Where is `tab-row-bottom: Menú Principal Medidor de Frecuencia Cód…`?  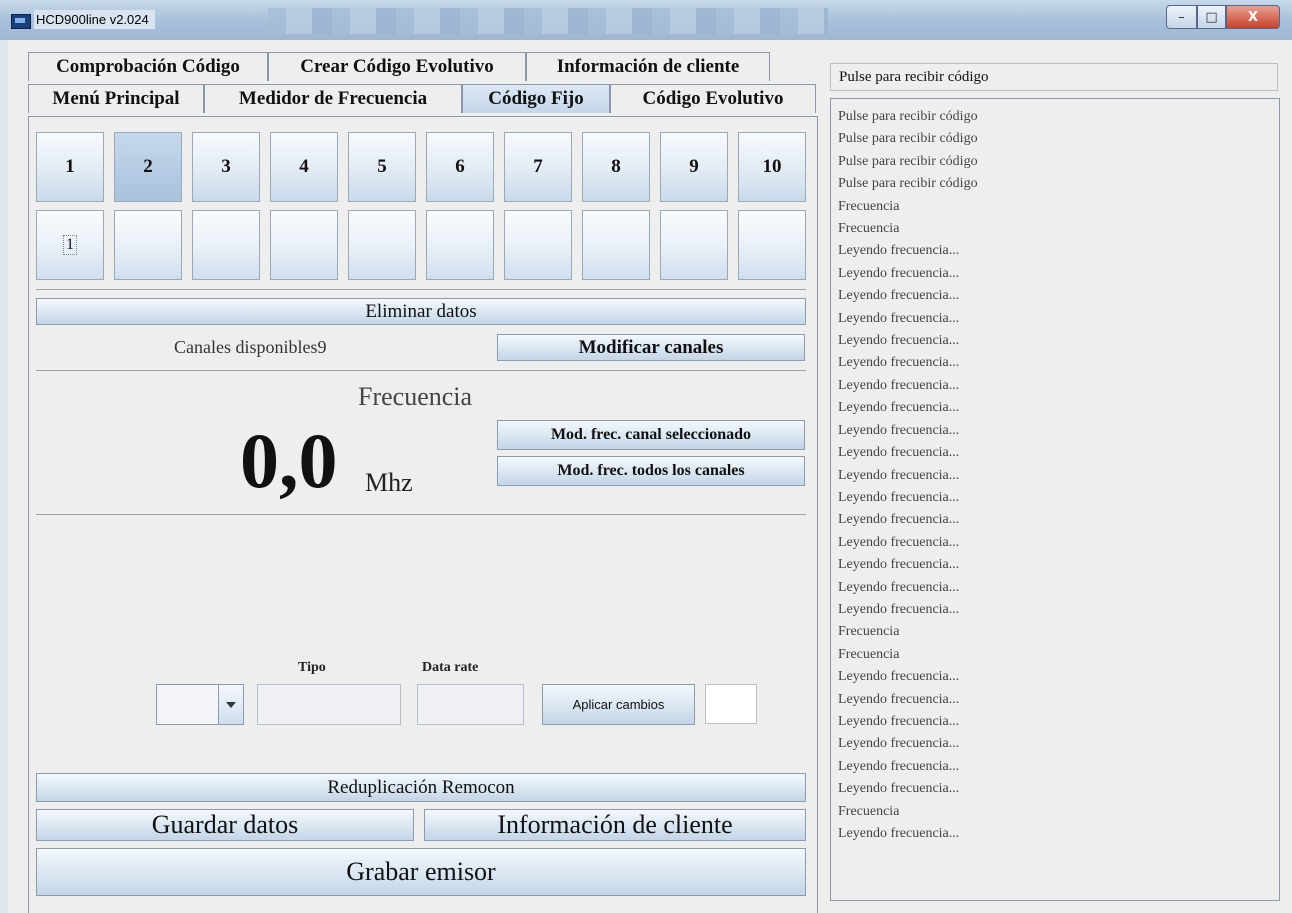
tab-row-bottom: Menú Principal Medidor de Frecuencia Cód… is located at coordinates (422, 99).